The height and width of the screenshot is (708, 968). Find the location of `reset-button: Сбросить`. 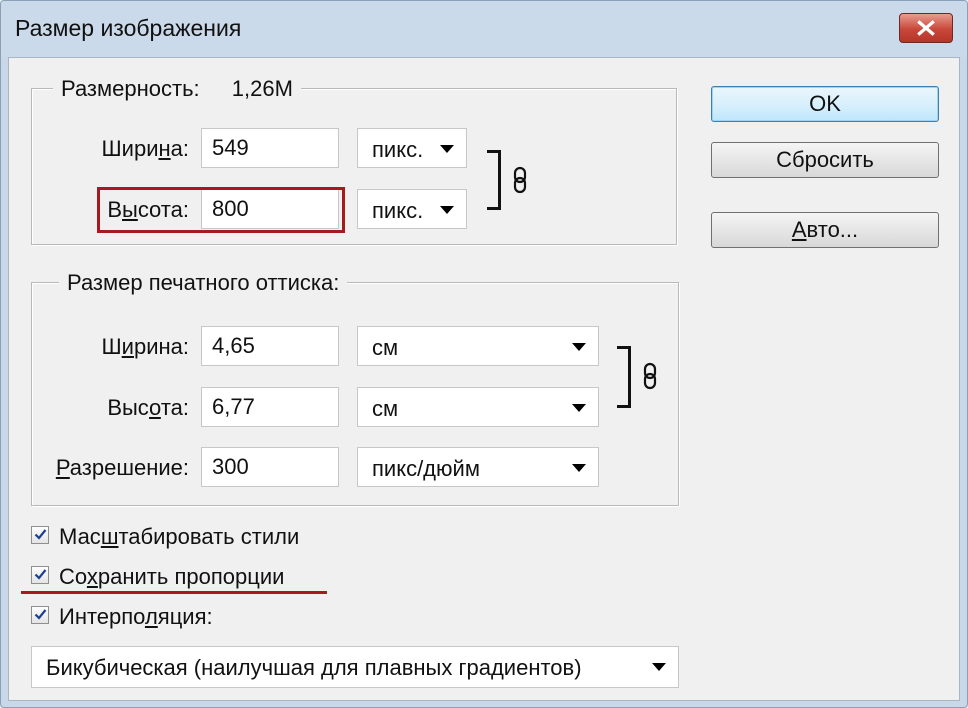

reset-button: Сбросить is located at coordinates (825, 160).